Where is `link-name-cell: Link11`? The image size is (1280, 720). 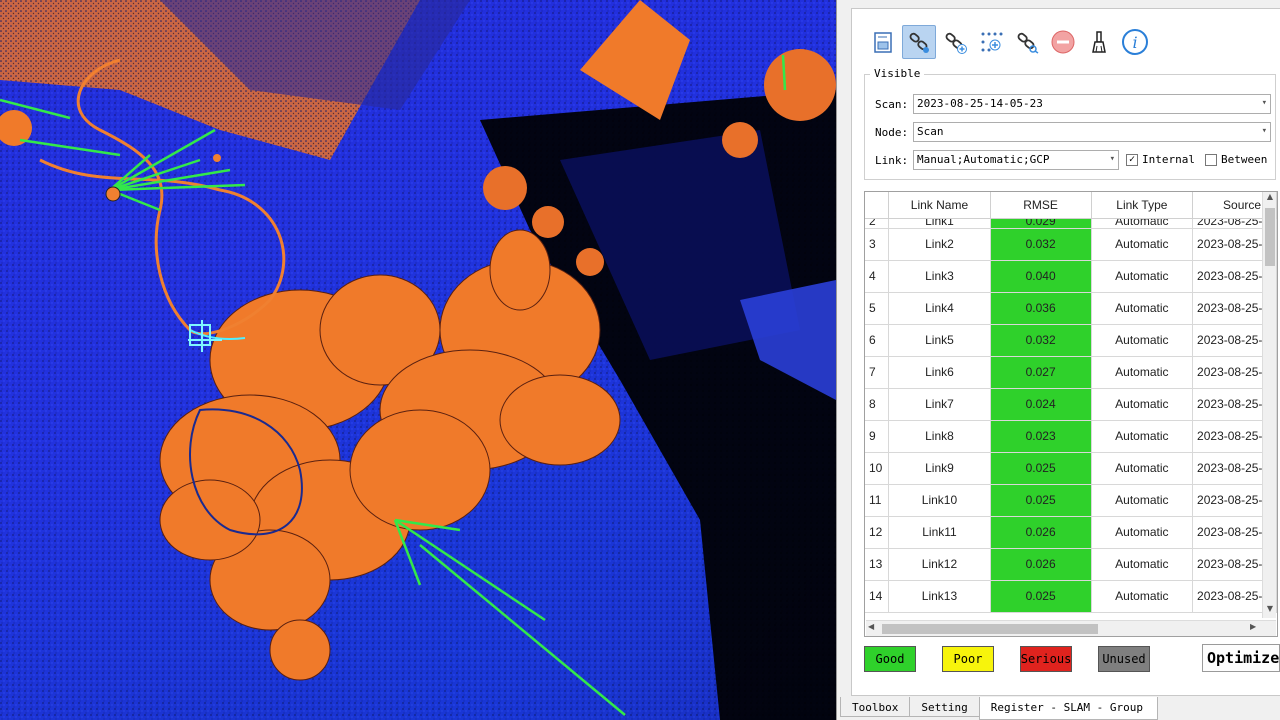
link-name-cell: Link11 is located at coordinates (939, 532).